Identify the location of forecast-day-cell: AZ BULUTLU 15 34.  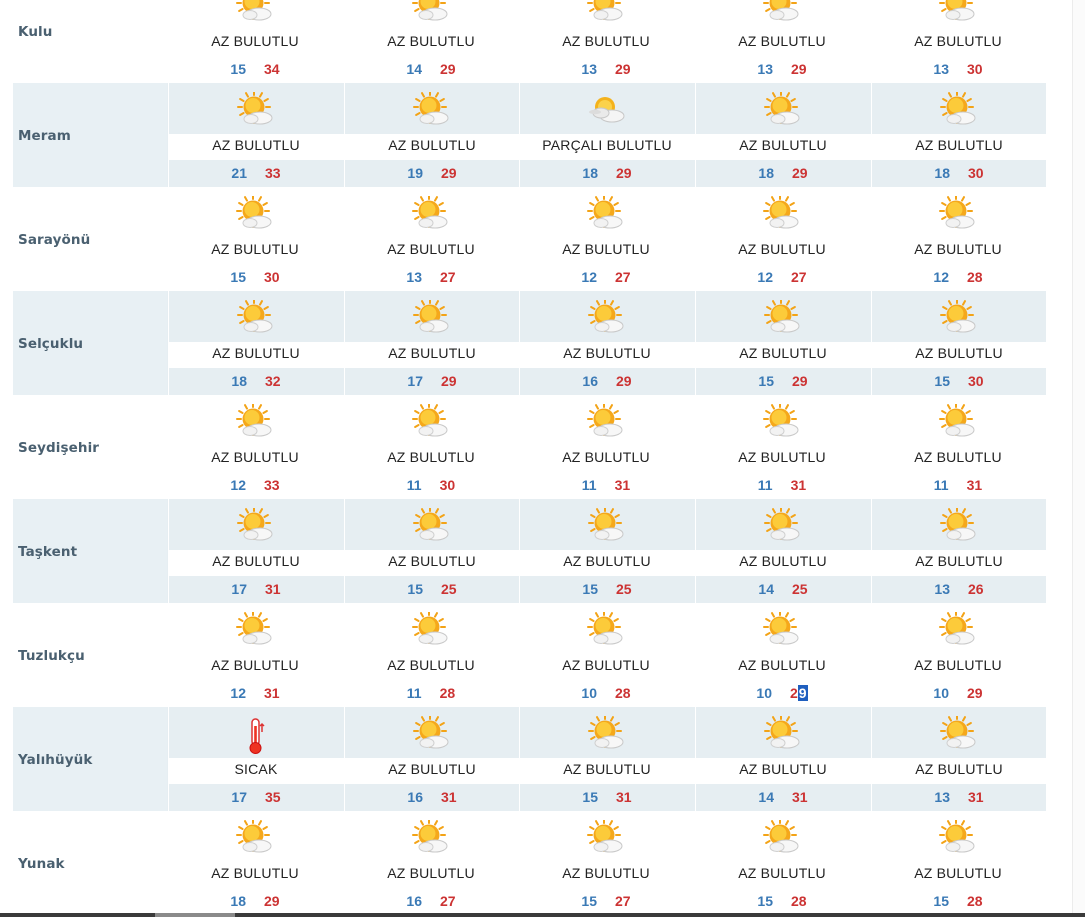
(255, 41).